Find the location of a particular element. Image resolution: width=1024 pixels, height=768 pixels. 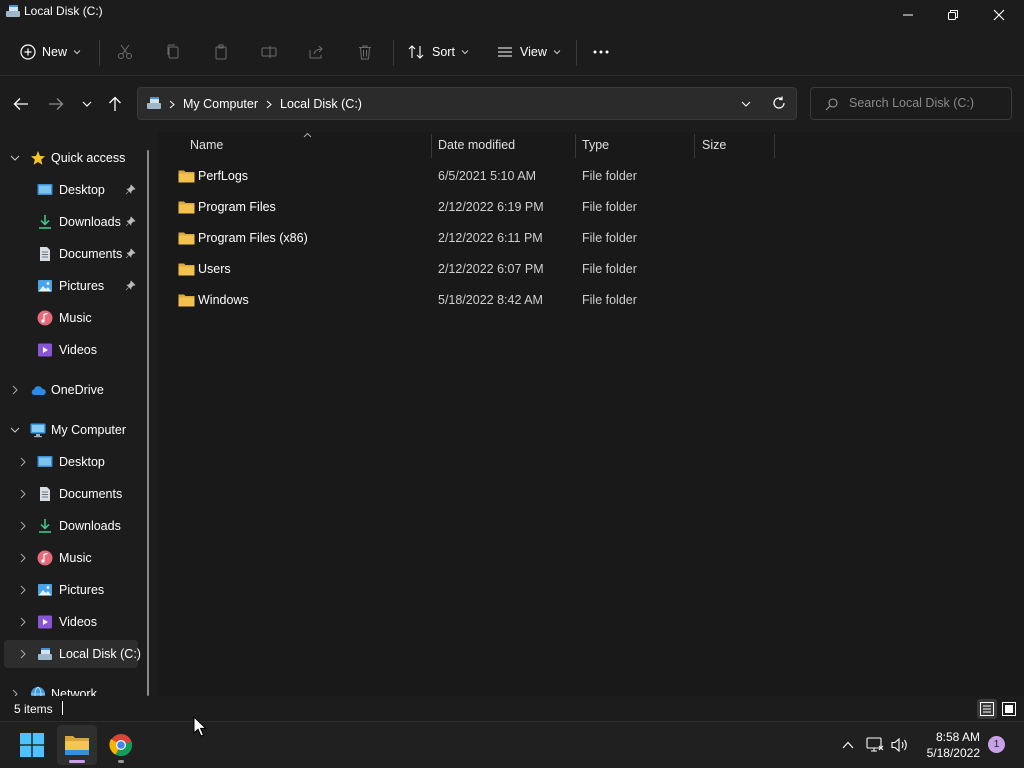

new-button: New is located at coordinates (50, 52).